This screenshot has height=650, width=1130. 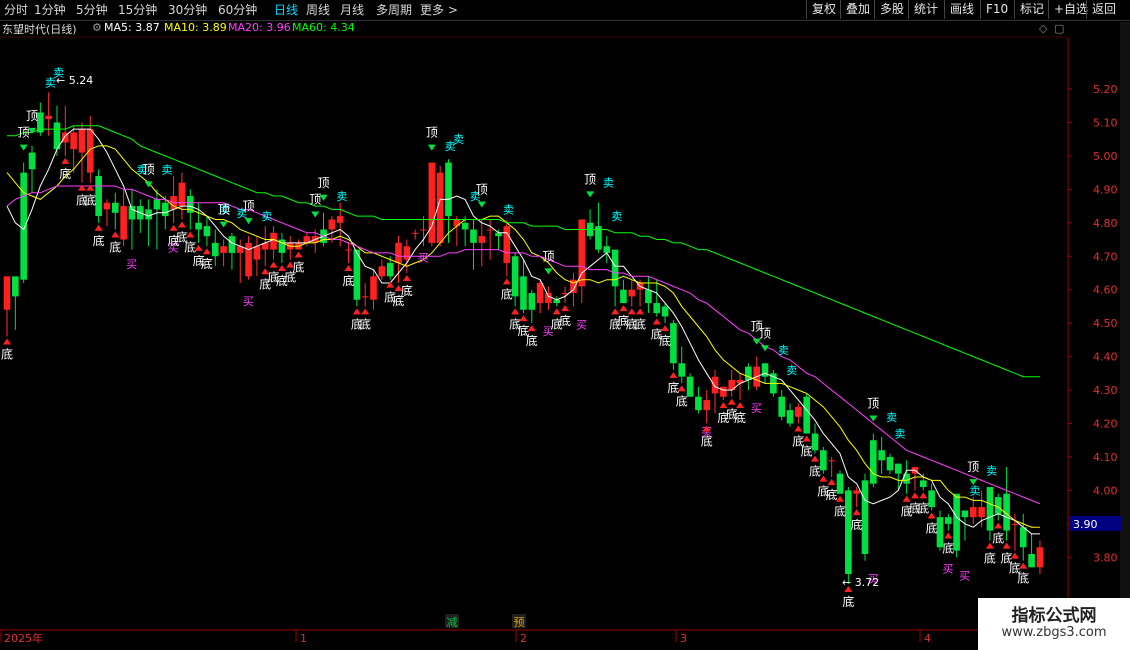 What do you see at coordinates (187, 9) in the screenshot?
I see `tab-30min: 30分钟` at bounding box center [187, 9].